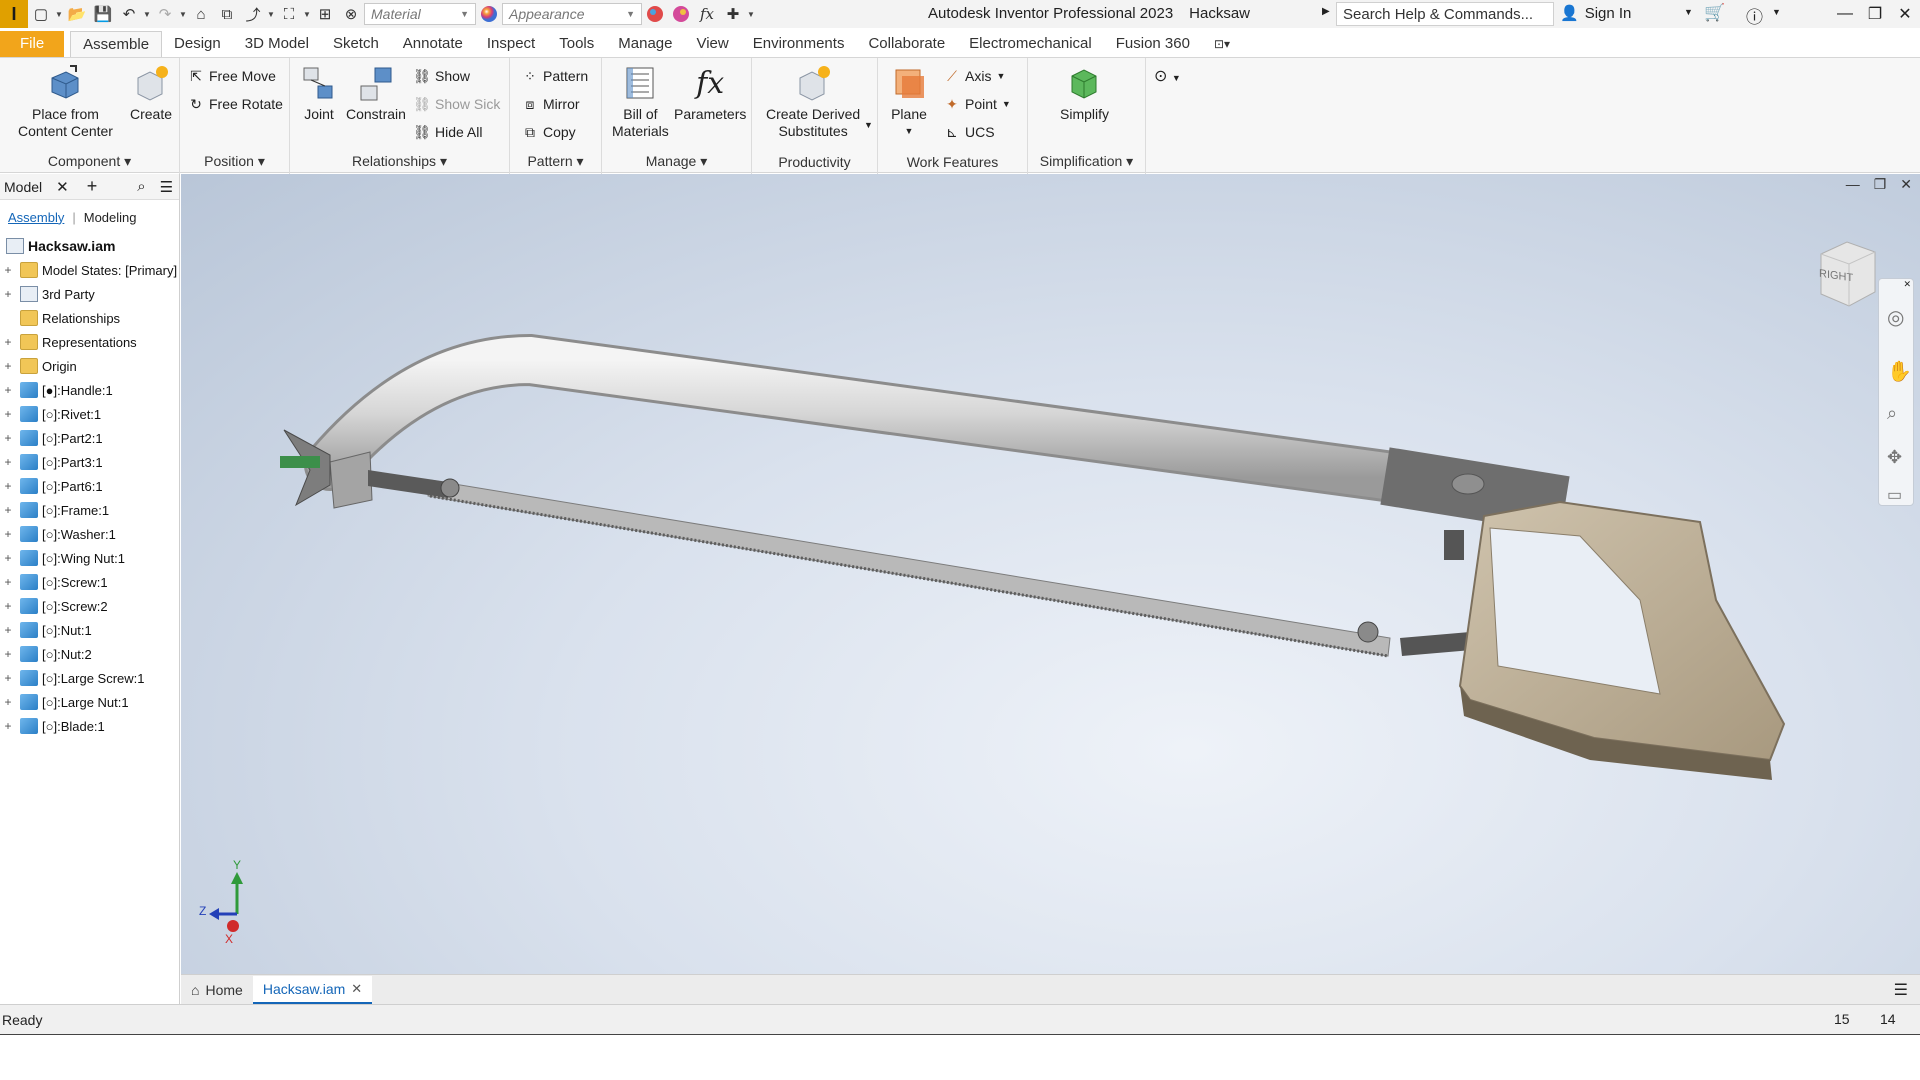  Describe the element at coordinates (89, 606) in the screenshot. I see `tree-item: + [○]:Screw:2` at that location.